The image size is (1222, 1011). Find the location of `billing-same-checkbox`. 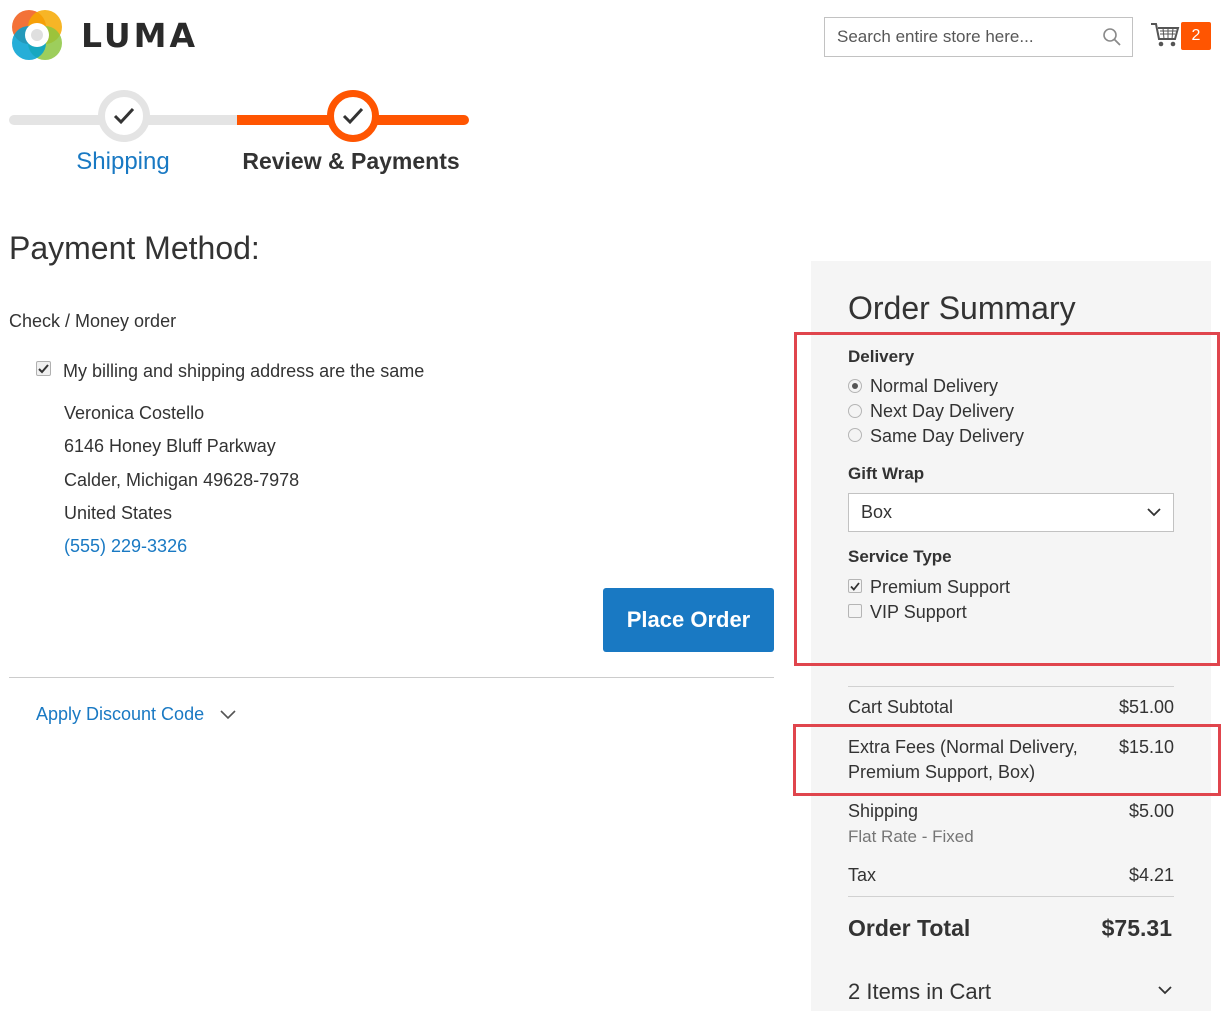

billing-same-checkbox is located at coordinates (43, 368).